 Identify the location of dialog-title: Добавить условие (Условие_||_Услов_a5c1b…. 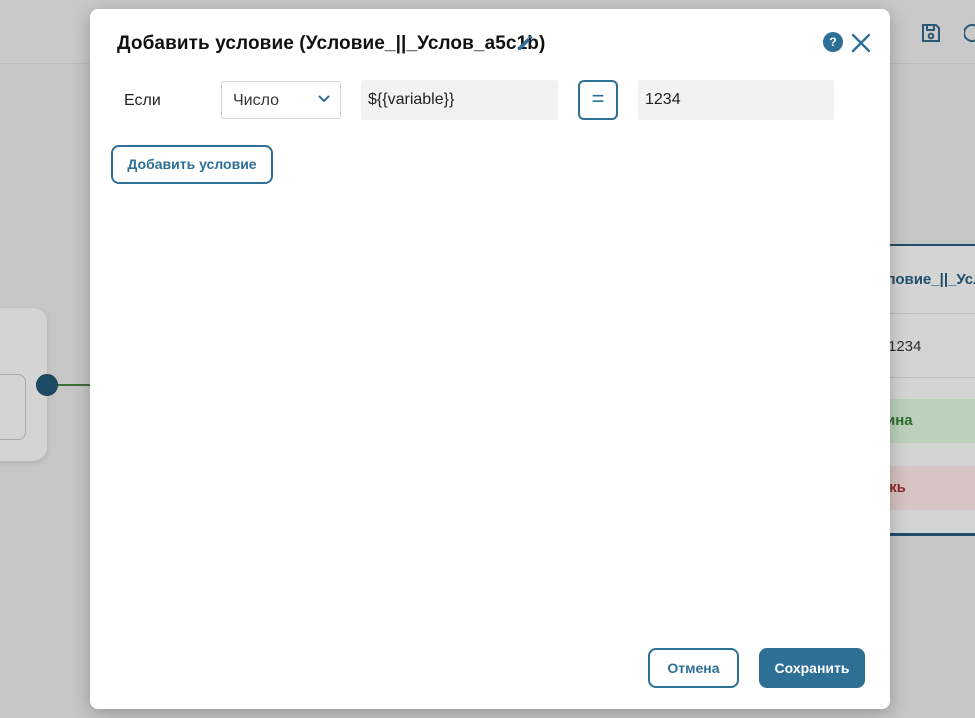
(331, 43).